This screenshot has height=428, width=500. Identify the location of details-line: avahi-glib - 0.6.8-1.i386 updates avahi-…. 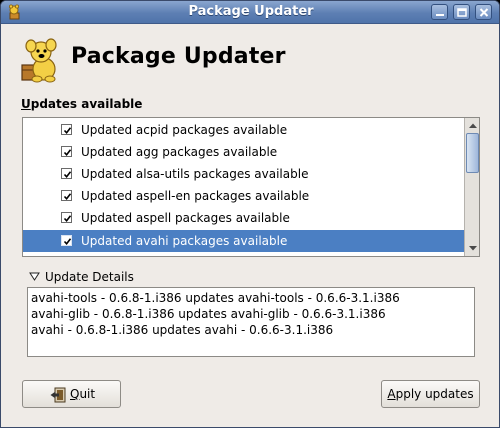
(208, 314).